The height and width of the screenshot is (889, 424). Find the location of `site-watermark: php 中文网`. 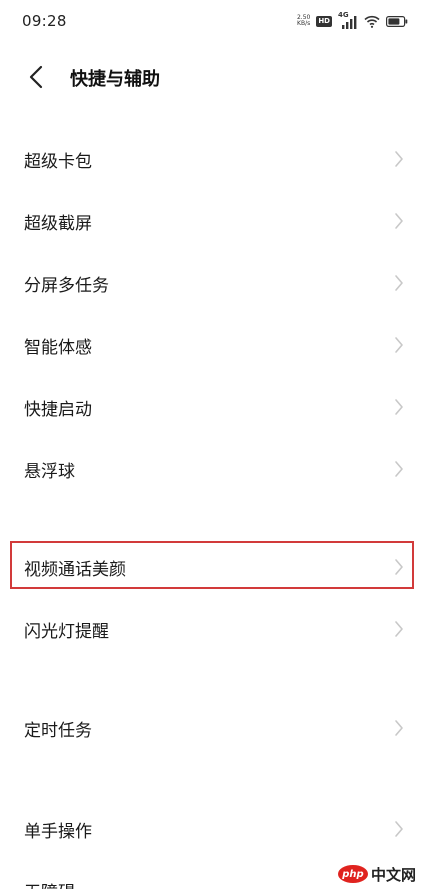

site-watermark: php 中文网 is located at coordinates (376, 874).